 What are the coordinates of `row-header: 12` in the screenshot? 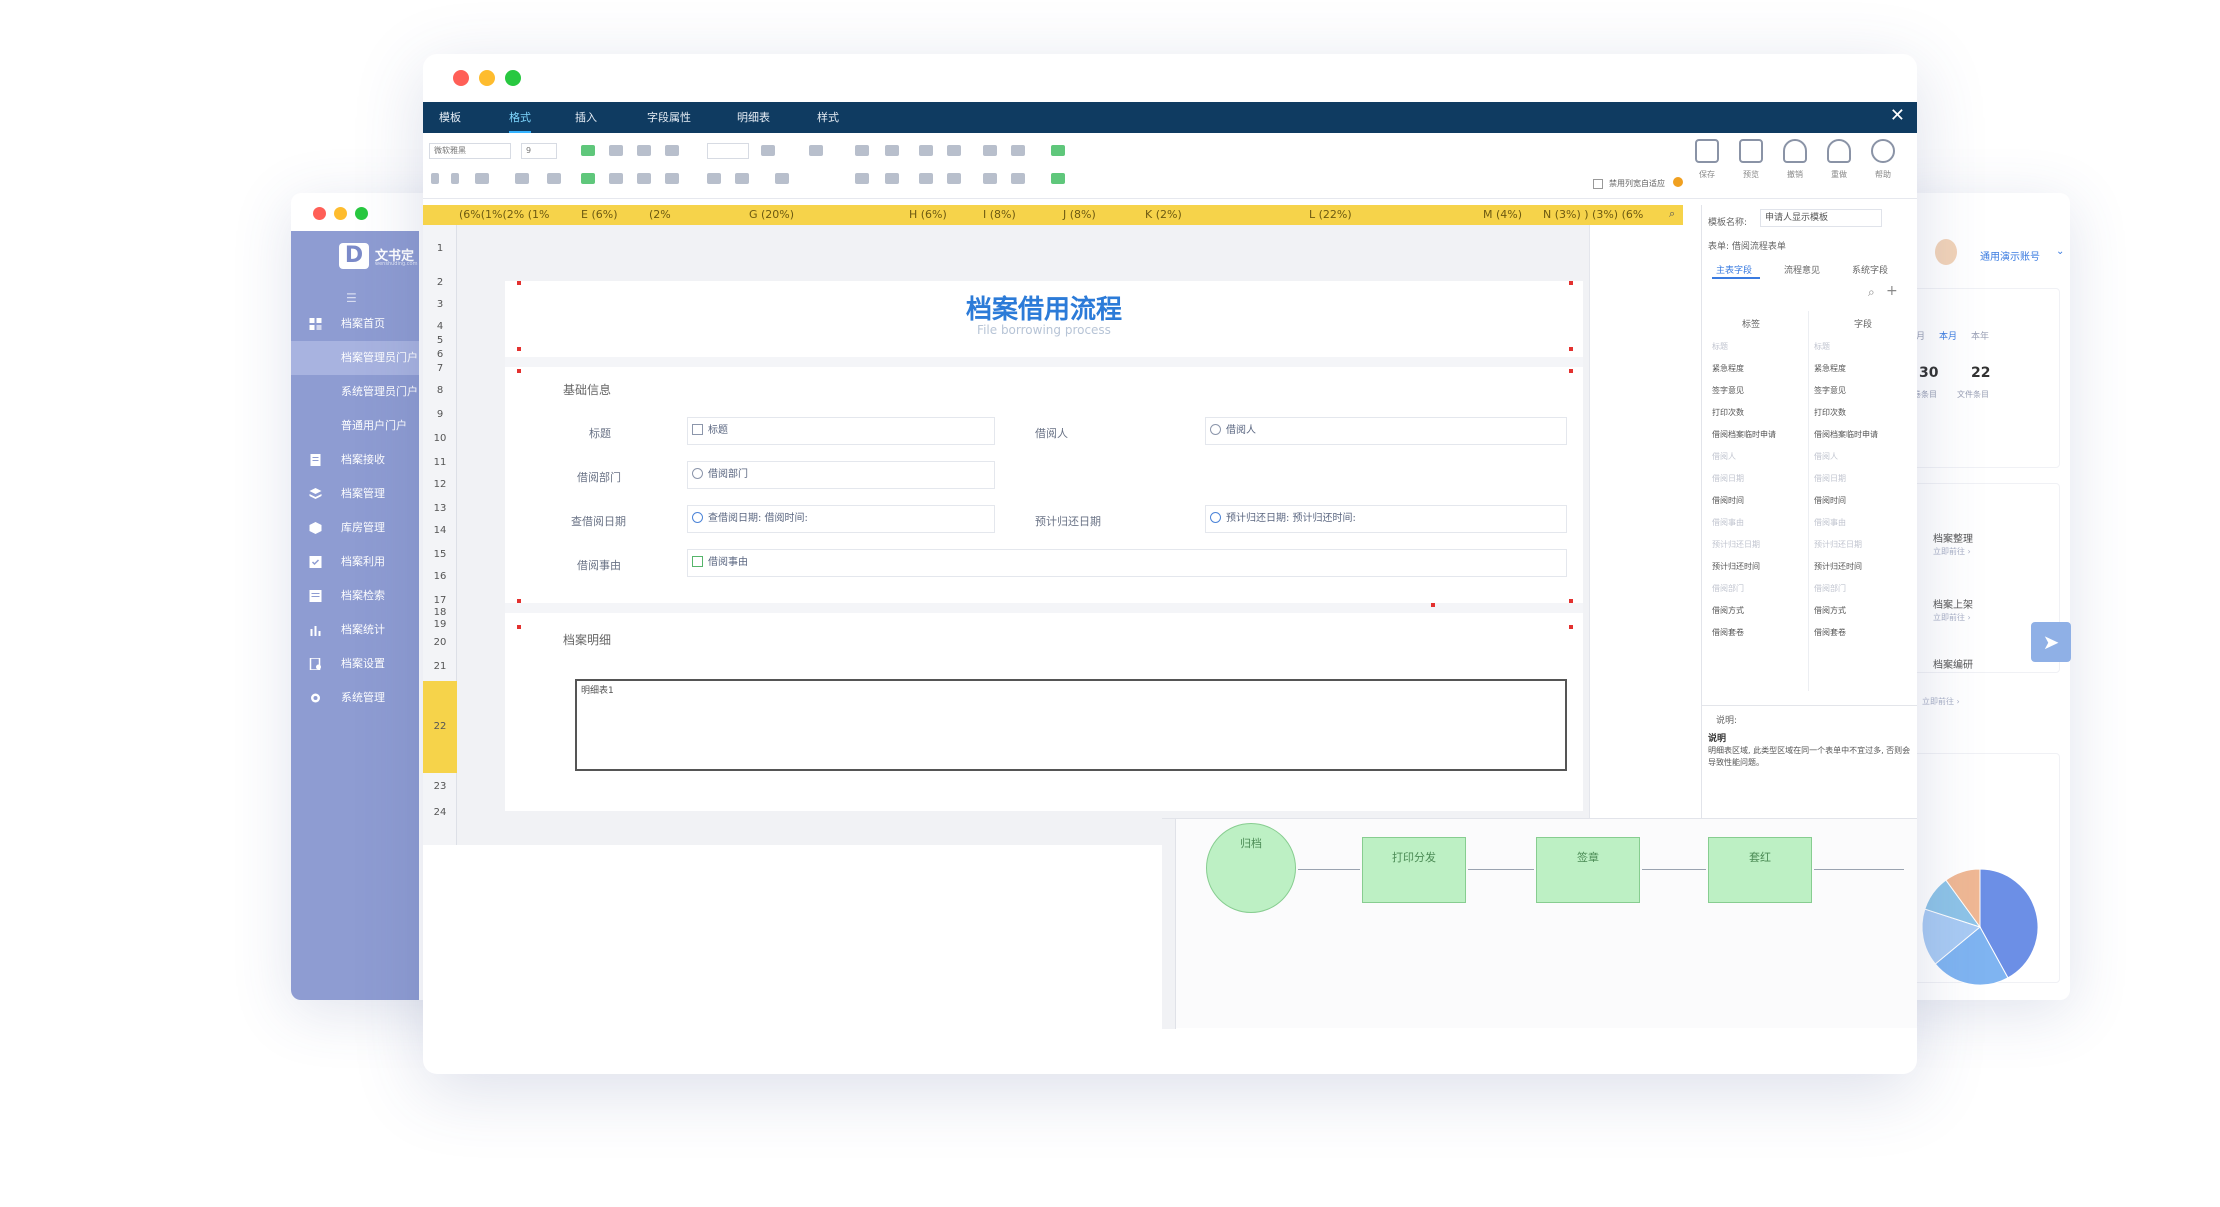 It's located at (440, 484).